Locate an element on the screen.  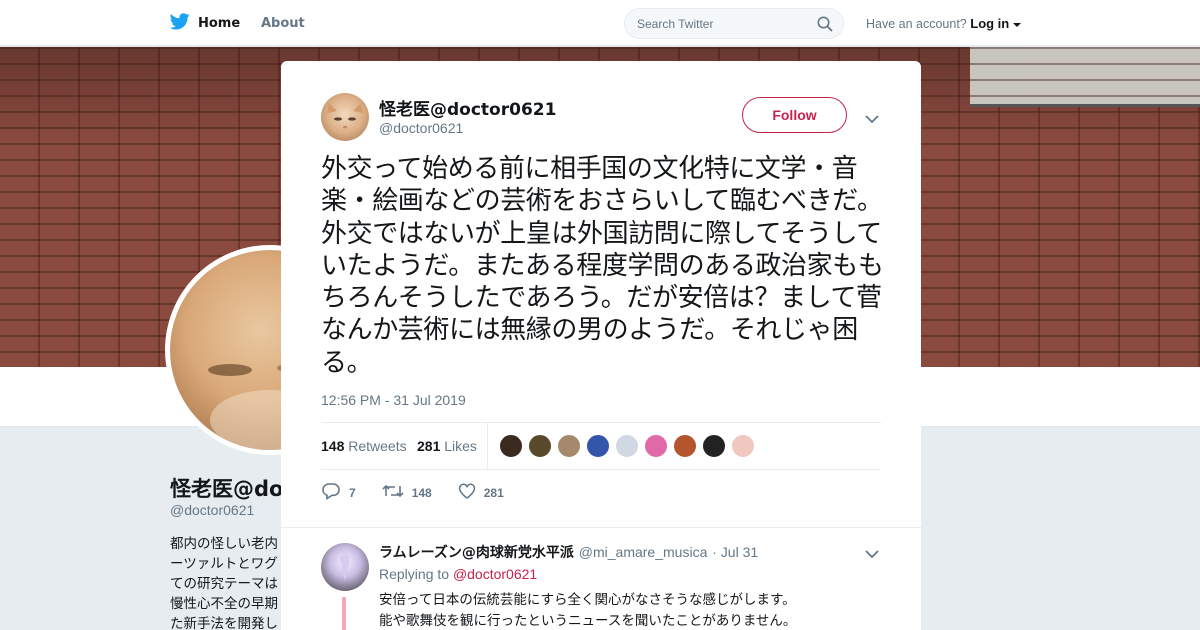
retweet-icon is located at coordinates (393, 492).